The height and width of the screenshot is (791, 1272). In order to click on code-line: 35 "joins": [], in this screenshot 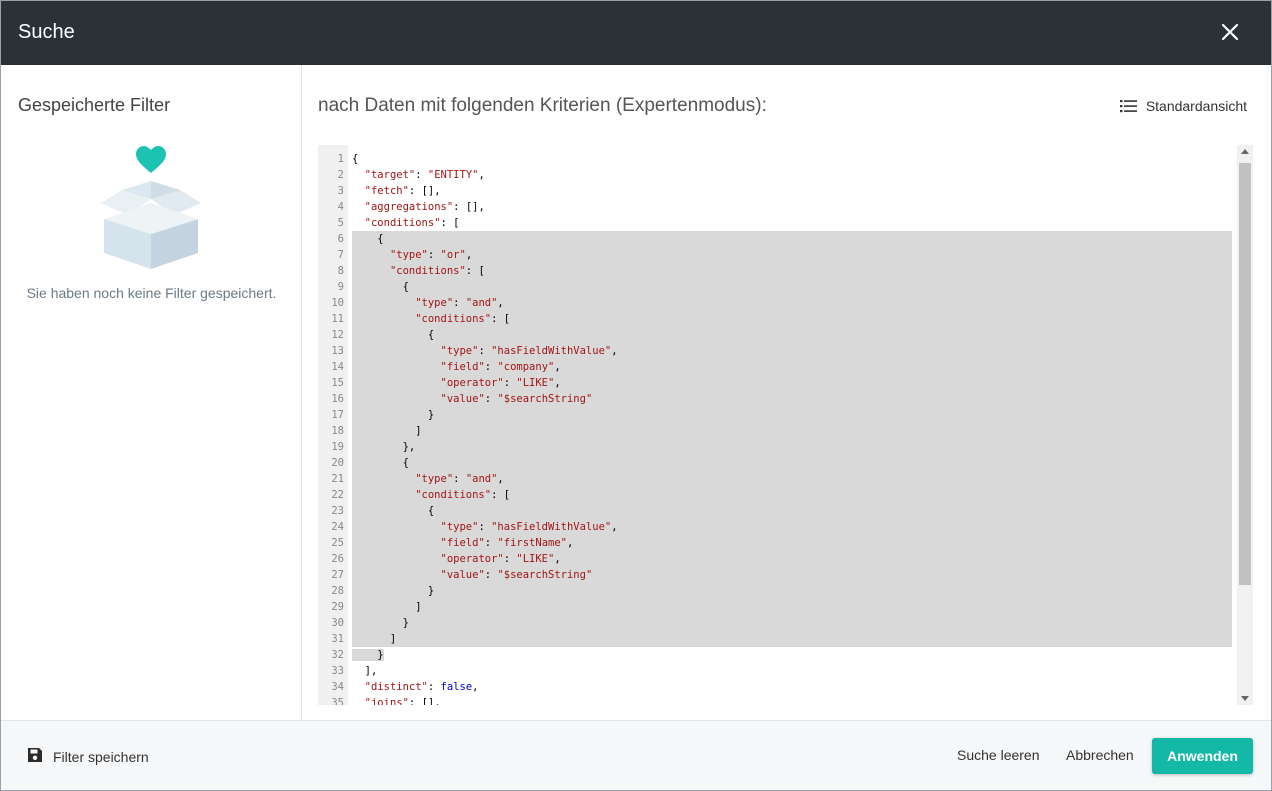, I will do `click(775, 700)`.